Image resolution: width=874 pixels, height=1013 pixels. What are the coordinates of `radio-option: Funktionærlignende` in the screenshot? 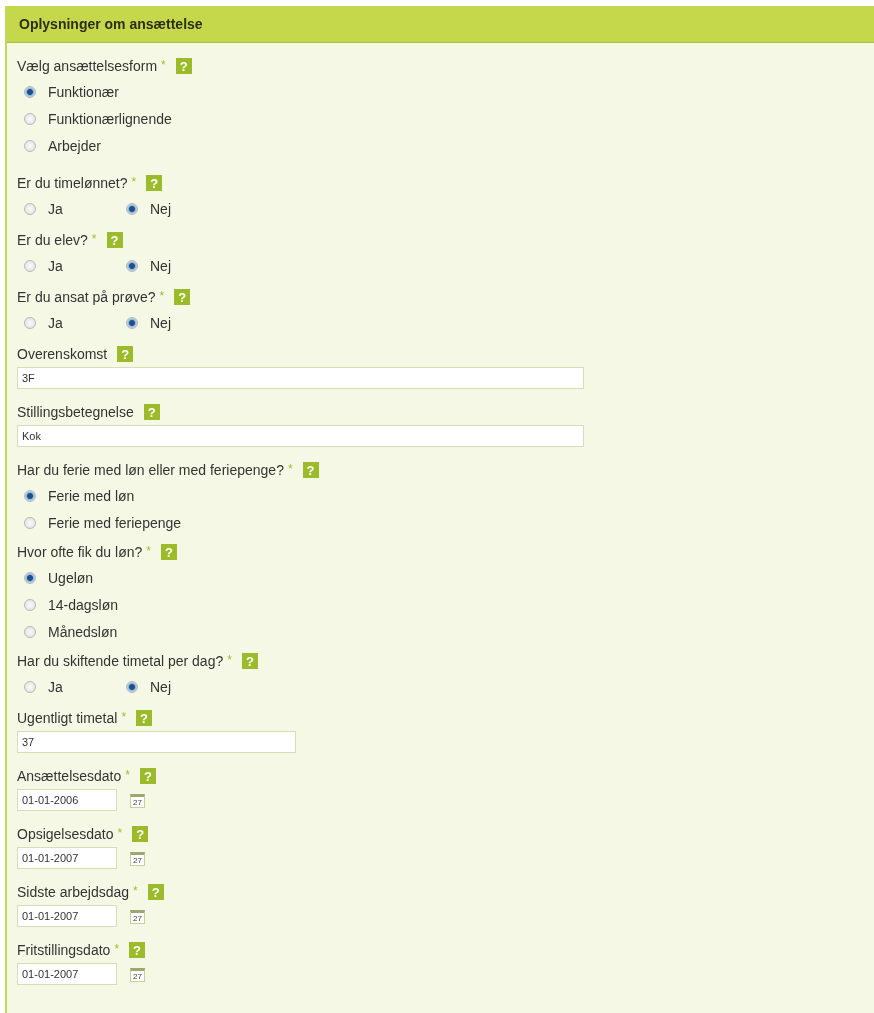 It's located at (94, 118).